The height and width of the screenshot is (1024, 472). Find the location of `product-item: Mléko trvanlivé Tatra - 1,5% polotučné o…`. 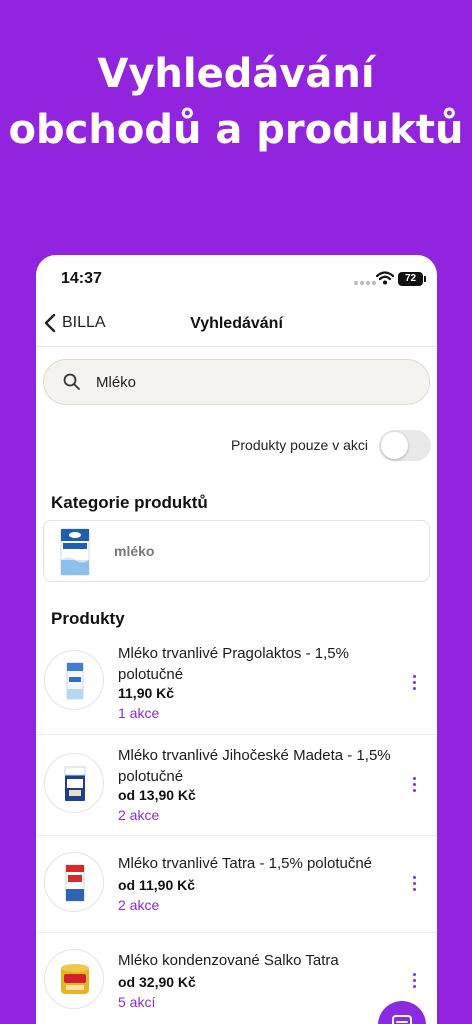

product-item: Mléko trvanlivé Tatra - 1,5% polotučné o… is located at coordinates (236, 884).